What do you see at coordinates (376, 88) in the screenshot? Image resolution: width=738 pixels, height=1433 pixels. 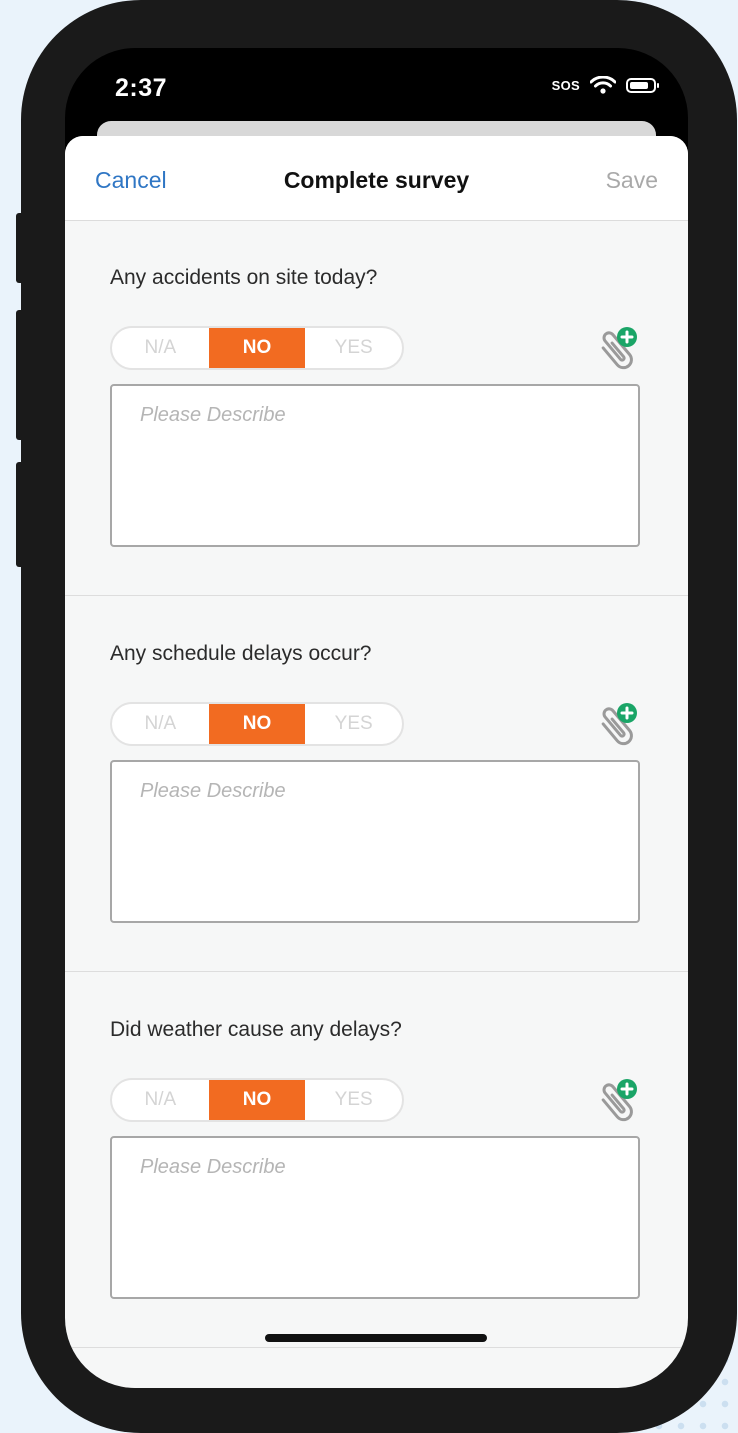 I see `status-bar: 2:37 SOS` at bounding box center [376, 88].